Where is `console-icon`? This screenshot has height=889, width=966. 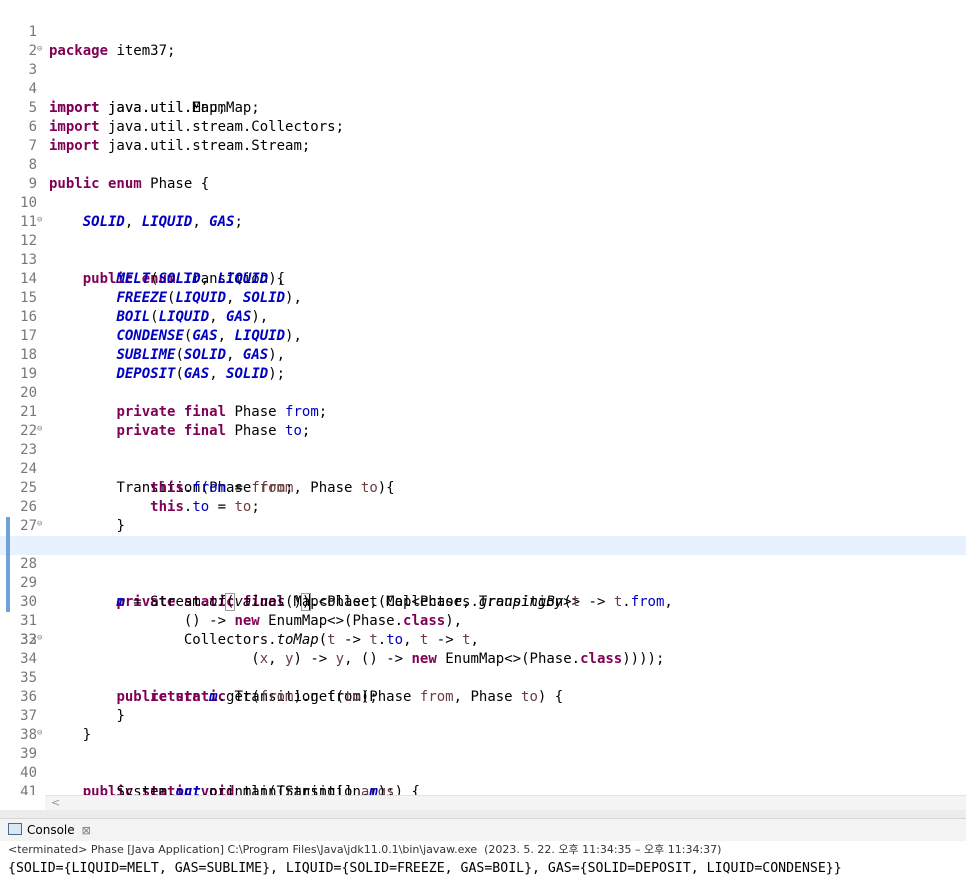 console-icon is located at coordinates (15, 829).